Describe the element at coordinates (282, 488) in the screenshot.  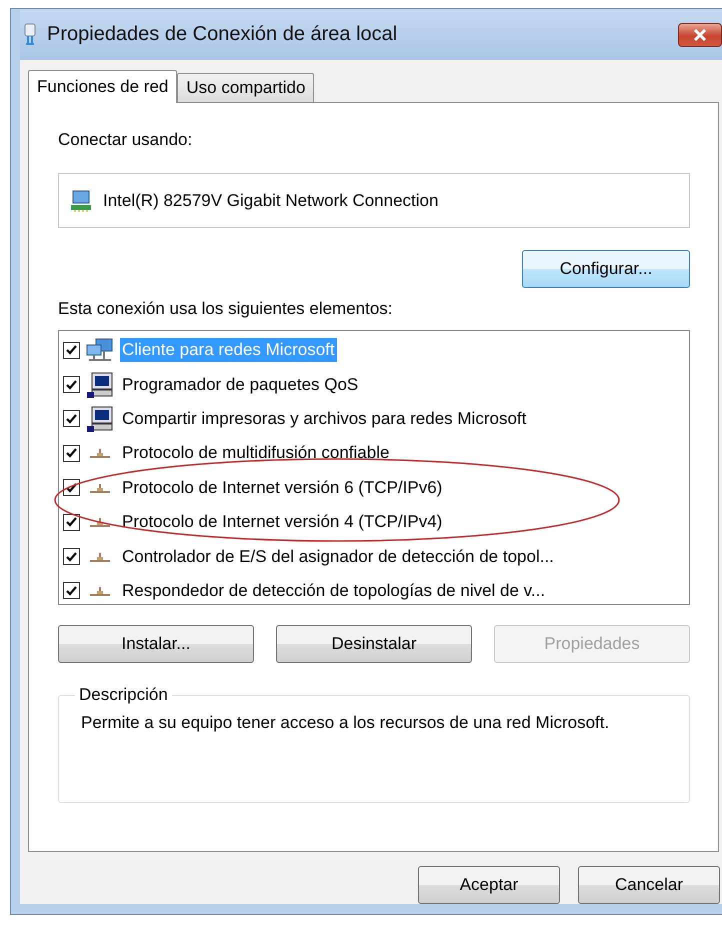
I see `list-item: Protocolo de Internet versión 6 (TCP/IPv6)` at that location.